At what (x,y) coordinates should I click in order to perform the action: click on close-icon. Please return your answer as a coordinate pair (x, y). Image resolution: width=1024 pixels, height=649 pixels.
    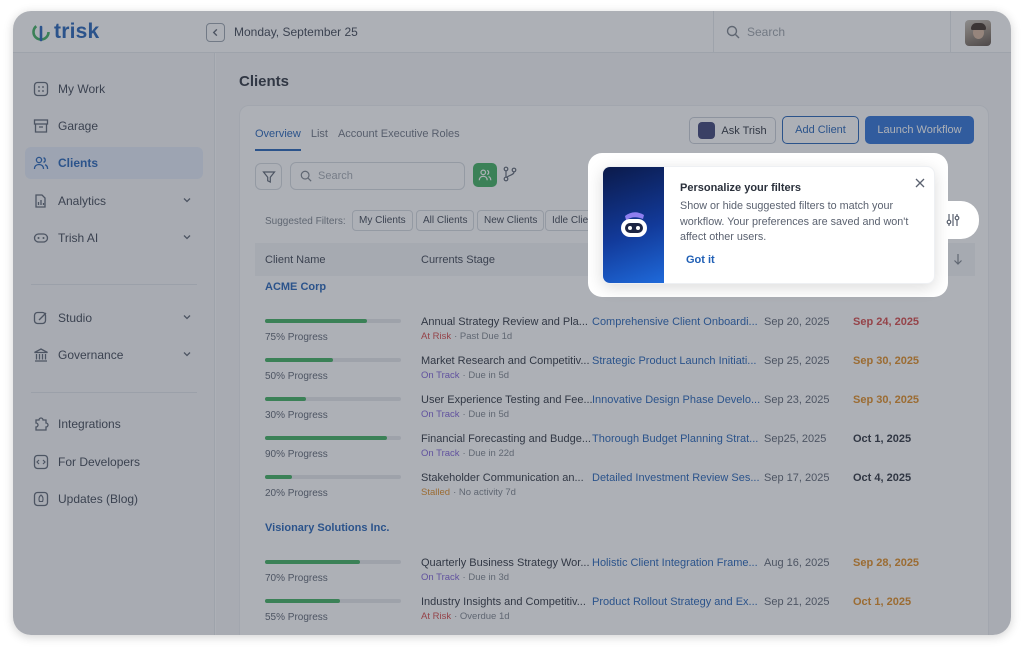
    Looking at the image, I should click on (920, 183).